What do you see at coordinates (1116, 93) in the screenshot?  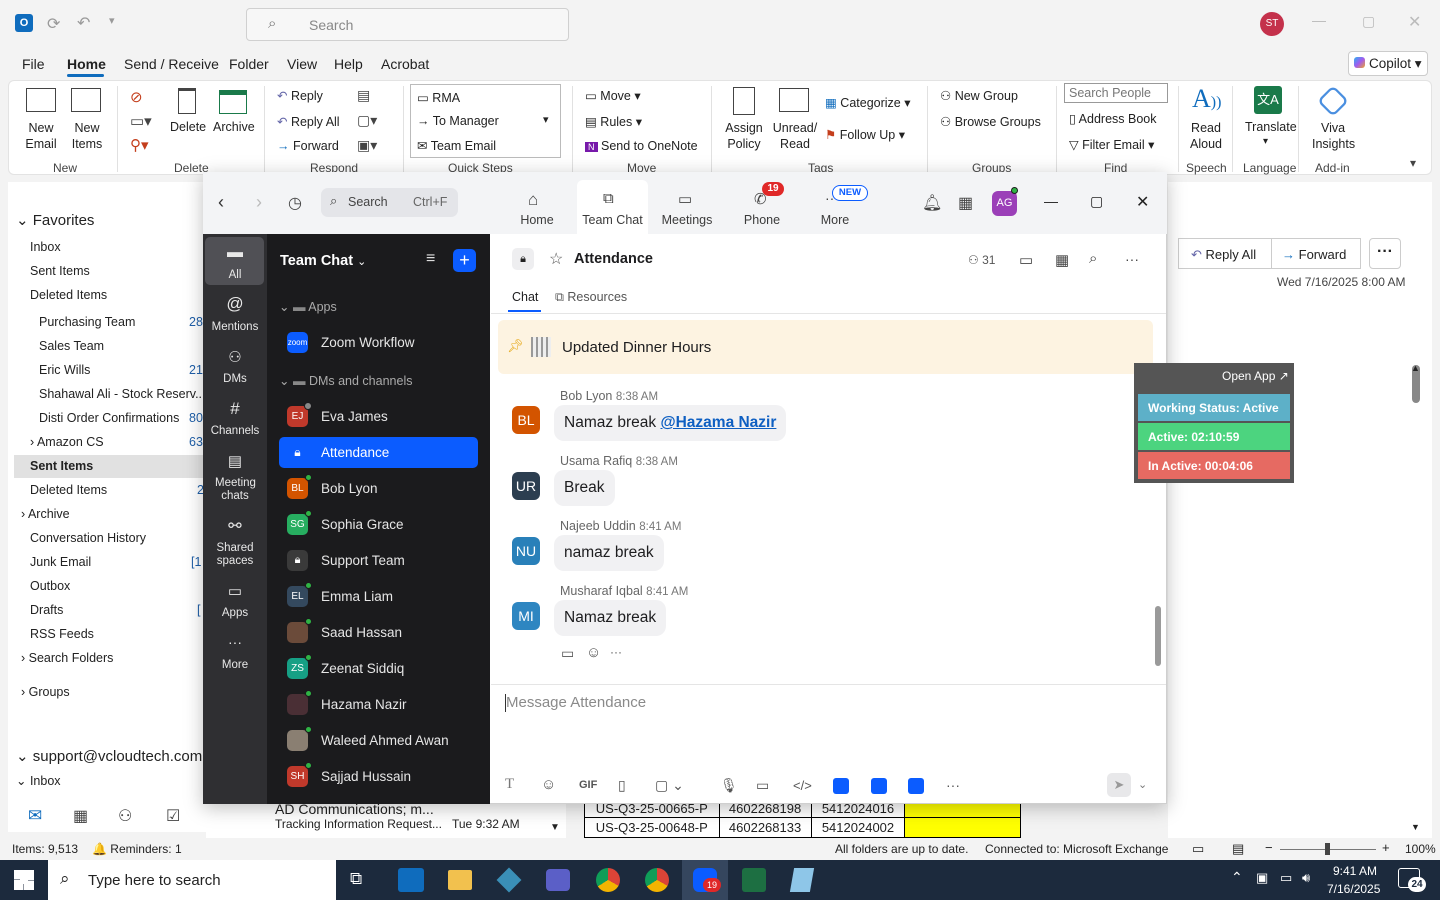 I see `search-people-input: Search People` at bounding box center [1116, 93].